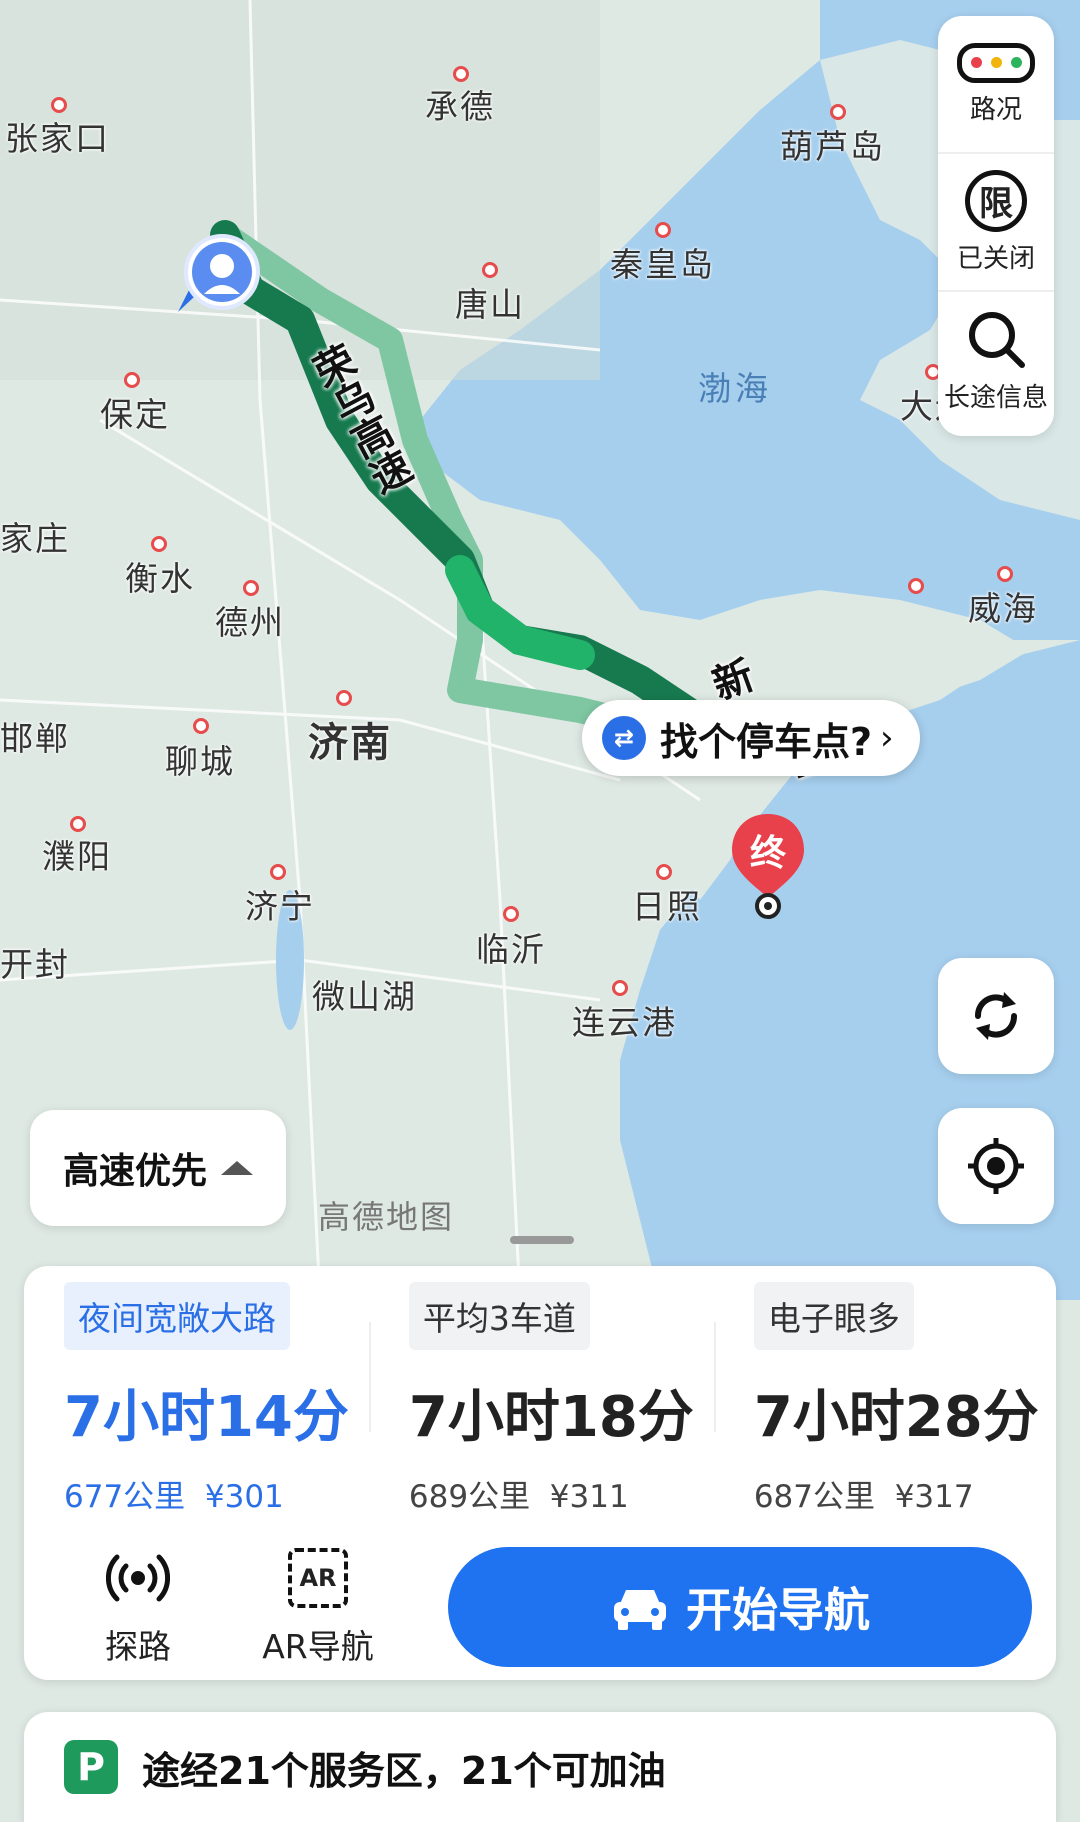  Describe the element at coordinates (237, 1168) in the screenshot. I see `caret-up-icon` at that location.